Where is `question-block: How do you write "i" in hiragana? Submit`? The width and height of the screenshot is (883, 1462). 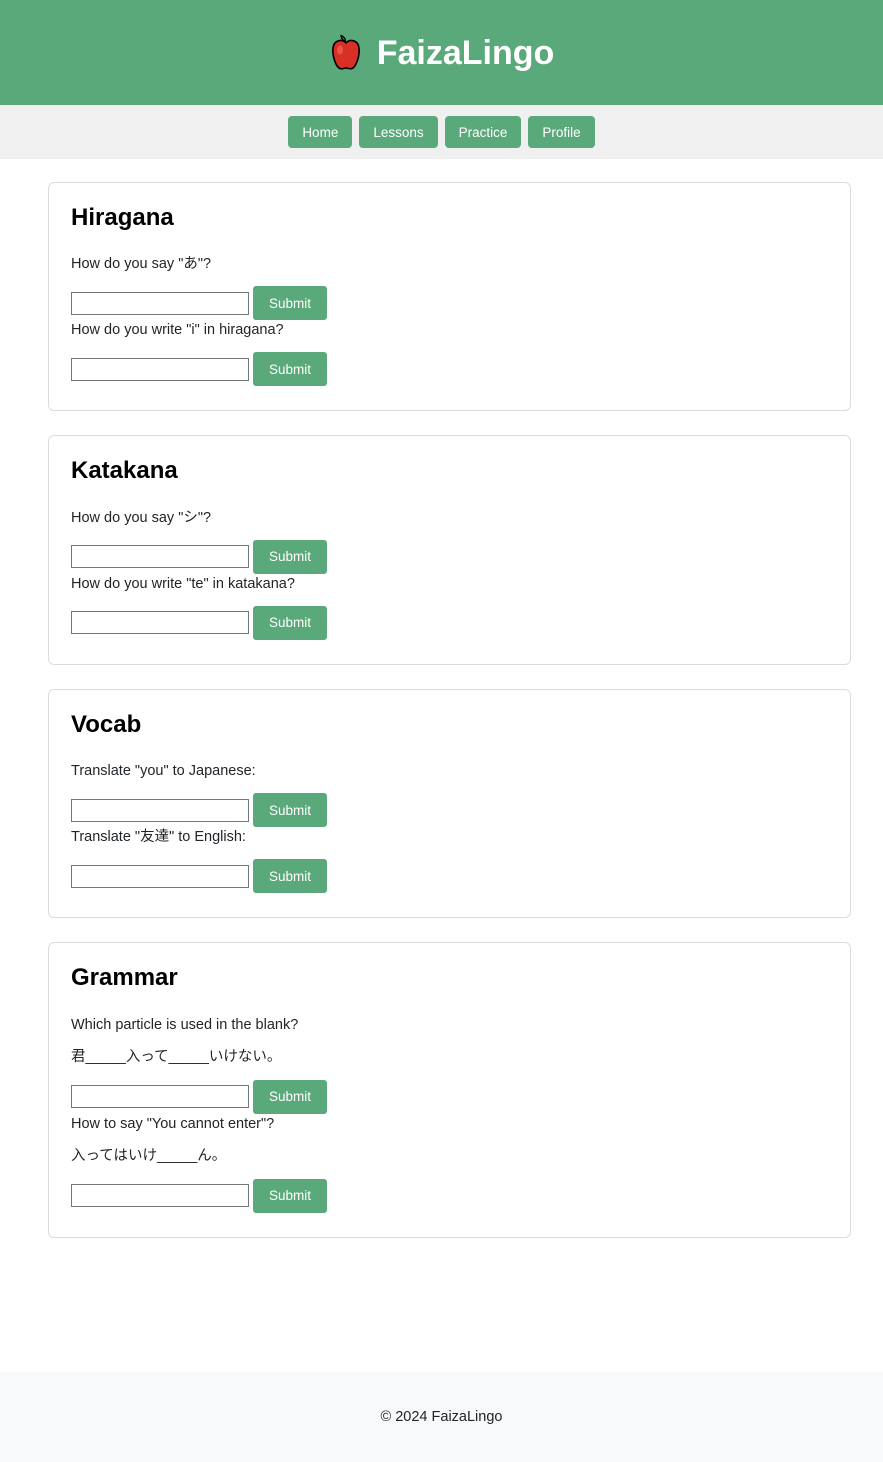
question-block: How do you write "i" in hiragana? Submit is located at coordinates (449, 353).